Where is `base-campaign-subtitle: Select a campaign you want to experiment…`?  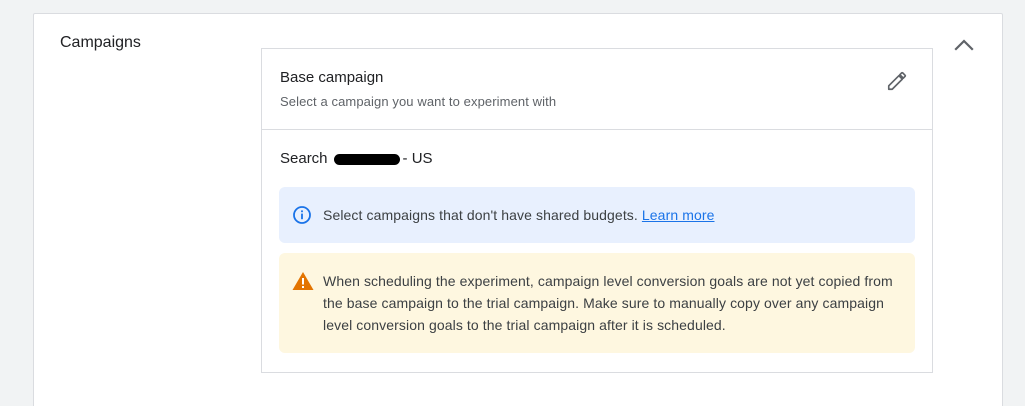 base-campaign-subtitle: Select a campaign you want to experiment… is located at coordinates (418, 101).